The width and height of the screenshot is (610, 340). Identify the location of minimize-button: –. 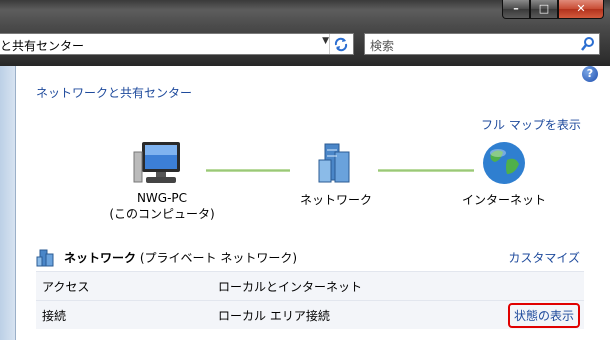
(516, 9).